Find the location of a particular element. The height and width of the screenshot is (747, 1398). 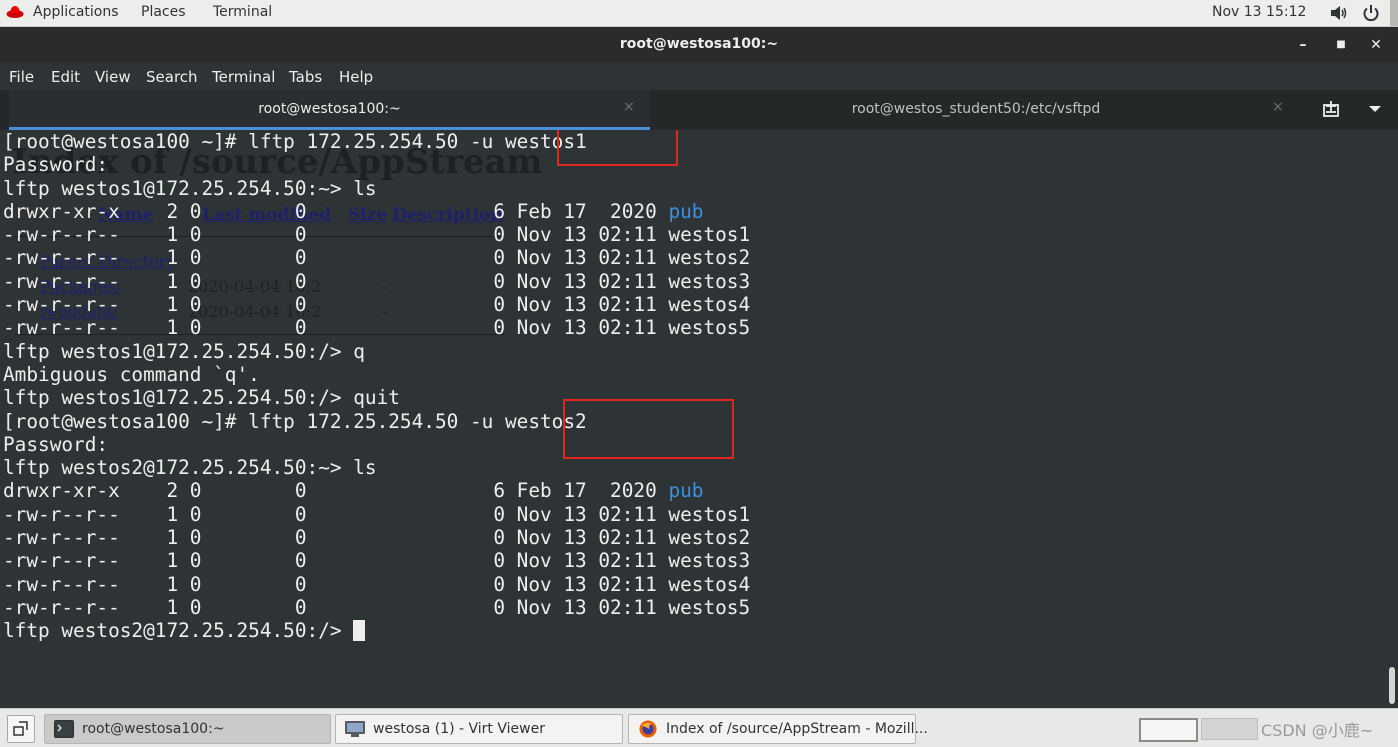

terminal-line: lftp westos2@172.25.254.50:~> ls is located at coordinates (190, 468).